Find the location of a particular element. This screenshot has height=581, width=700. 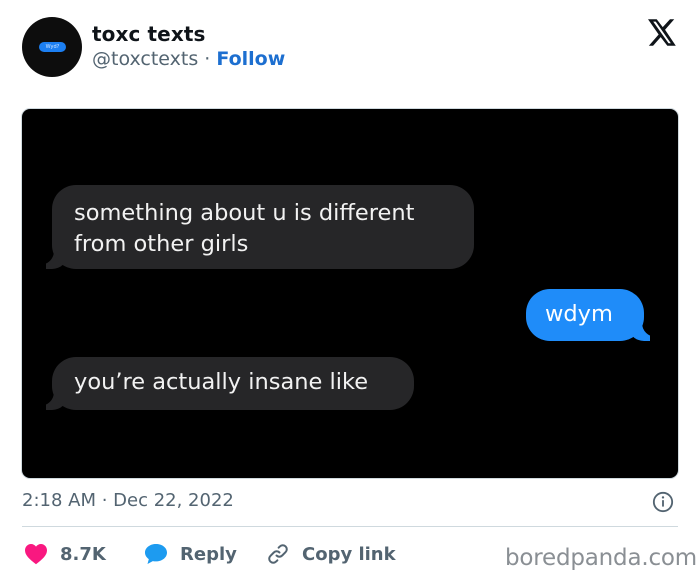

outgoing-message: wdym is located at coordinates (585, 315).